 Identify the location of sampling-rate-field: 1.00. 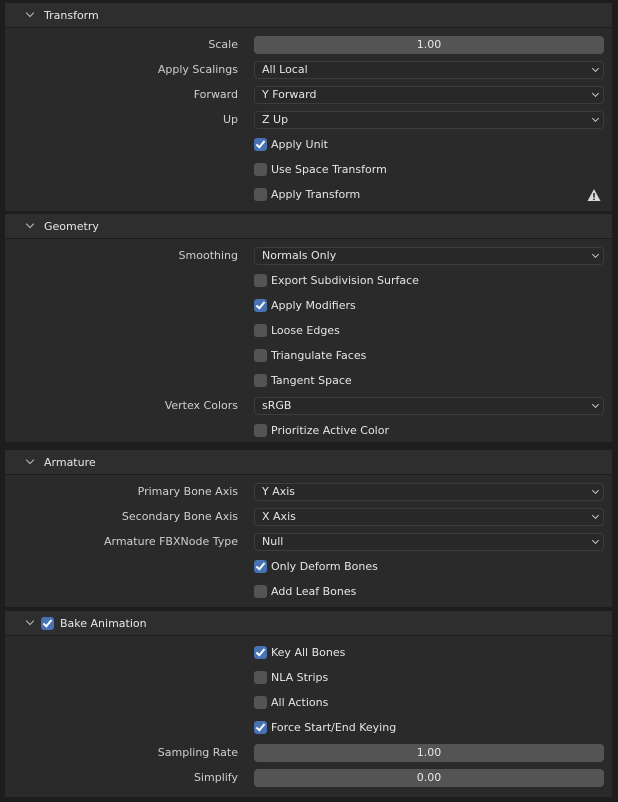
(429, 753).